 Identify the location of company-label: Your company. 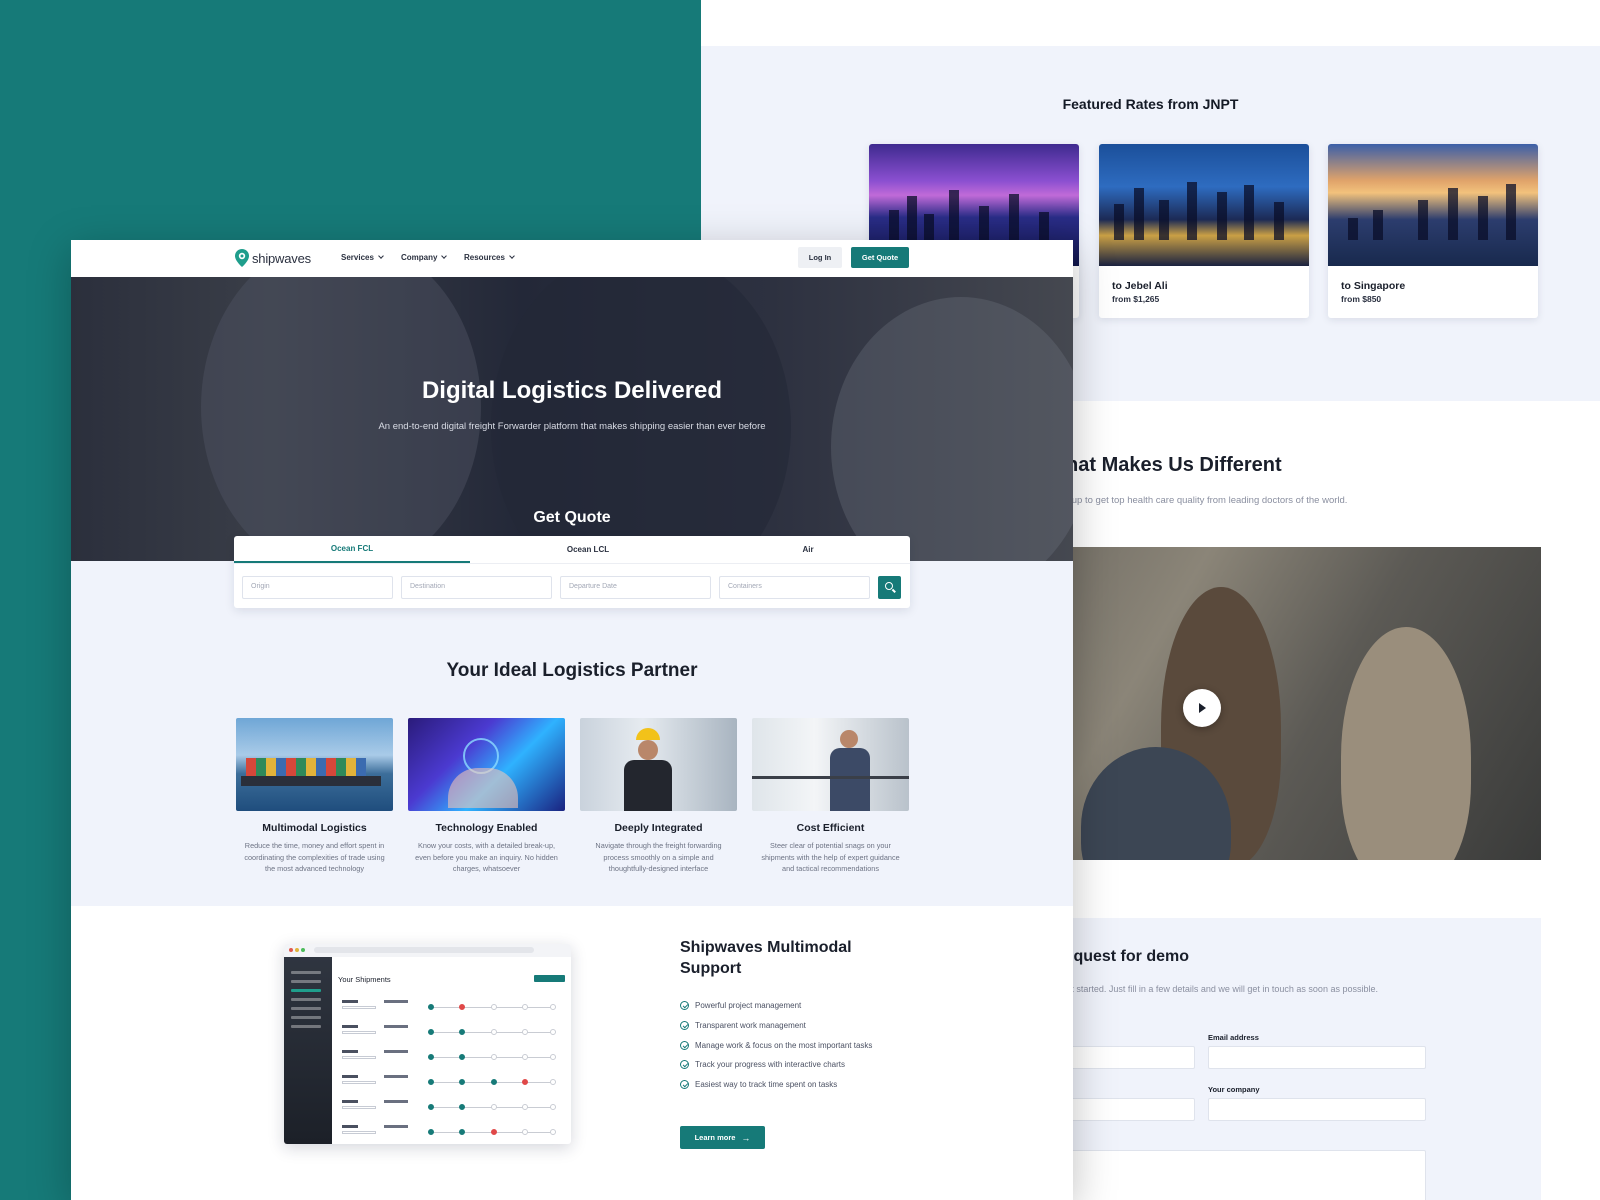
(1234, 1089).